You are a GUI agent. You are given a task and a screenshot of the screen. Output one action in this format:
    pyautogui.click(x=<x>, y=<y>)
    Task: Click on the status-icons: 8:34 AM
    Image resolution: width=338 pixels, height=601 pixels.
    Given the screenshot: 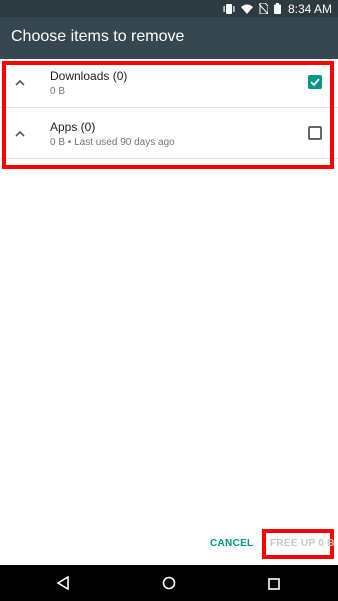 What is the action you would take?
    pyautogui.click(x=277, y=8)
    